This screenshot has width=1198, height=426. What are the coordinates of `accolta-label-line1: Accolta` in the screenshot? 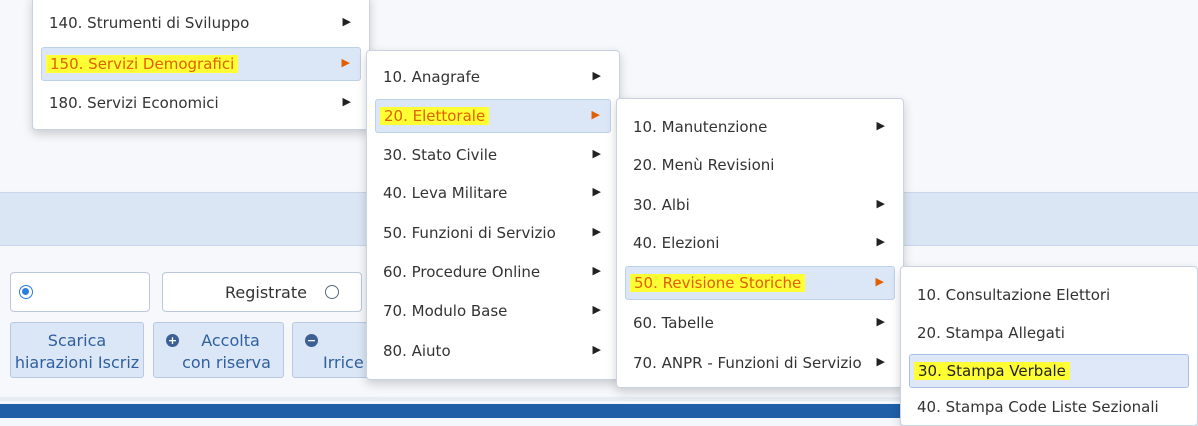 It's located at (230, 340).